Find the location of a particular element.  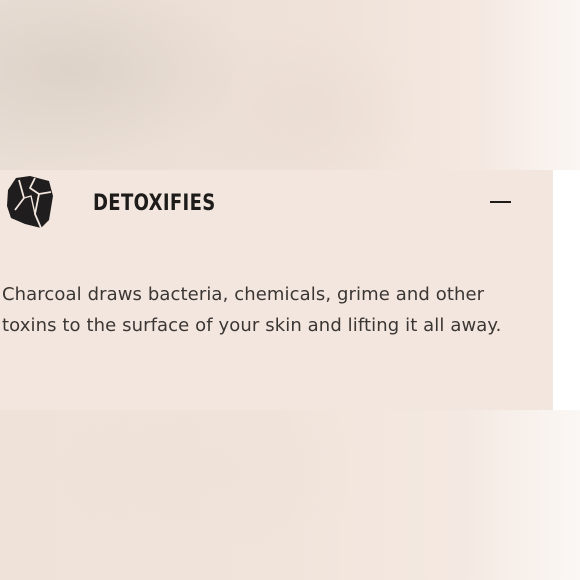

minus-icon is located at coordinates (500, 202).